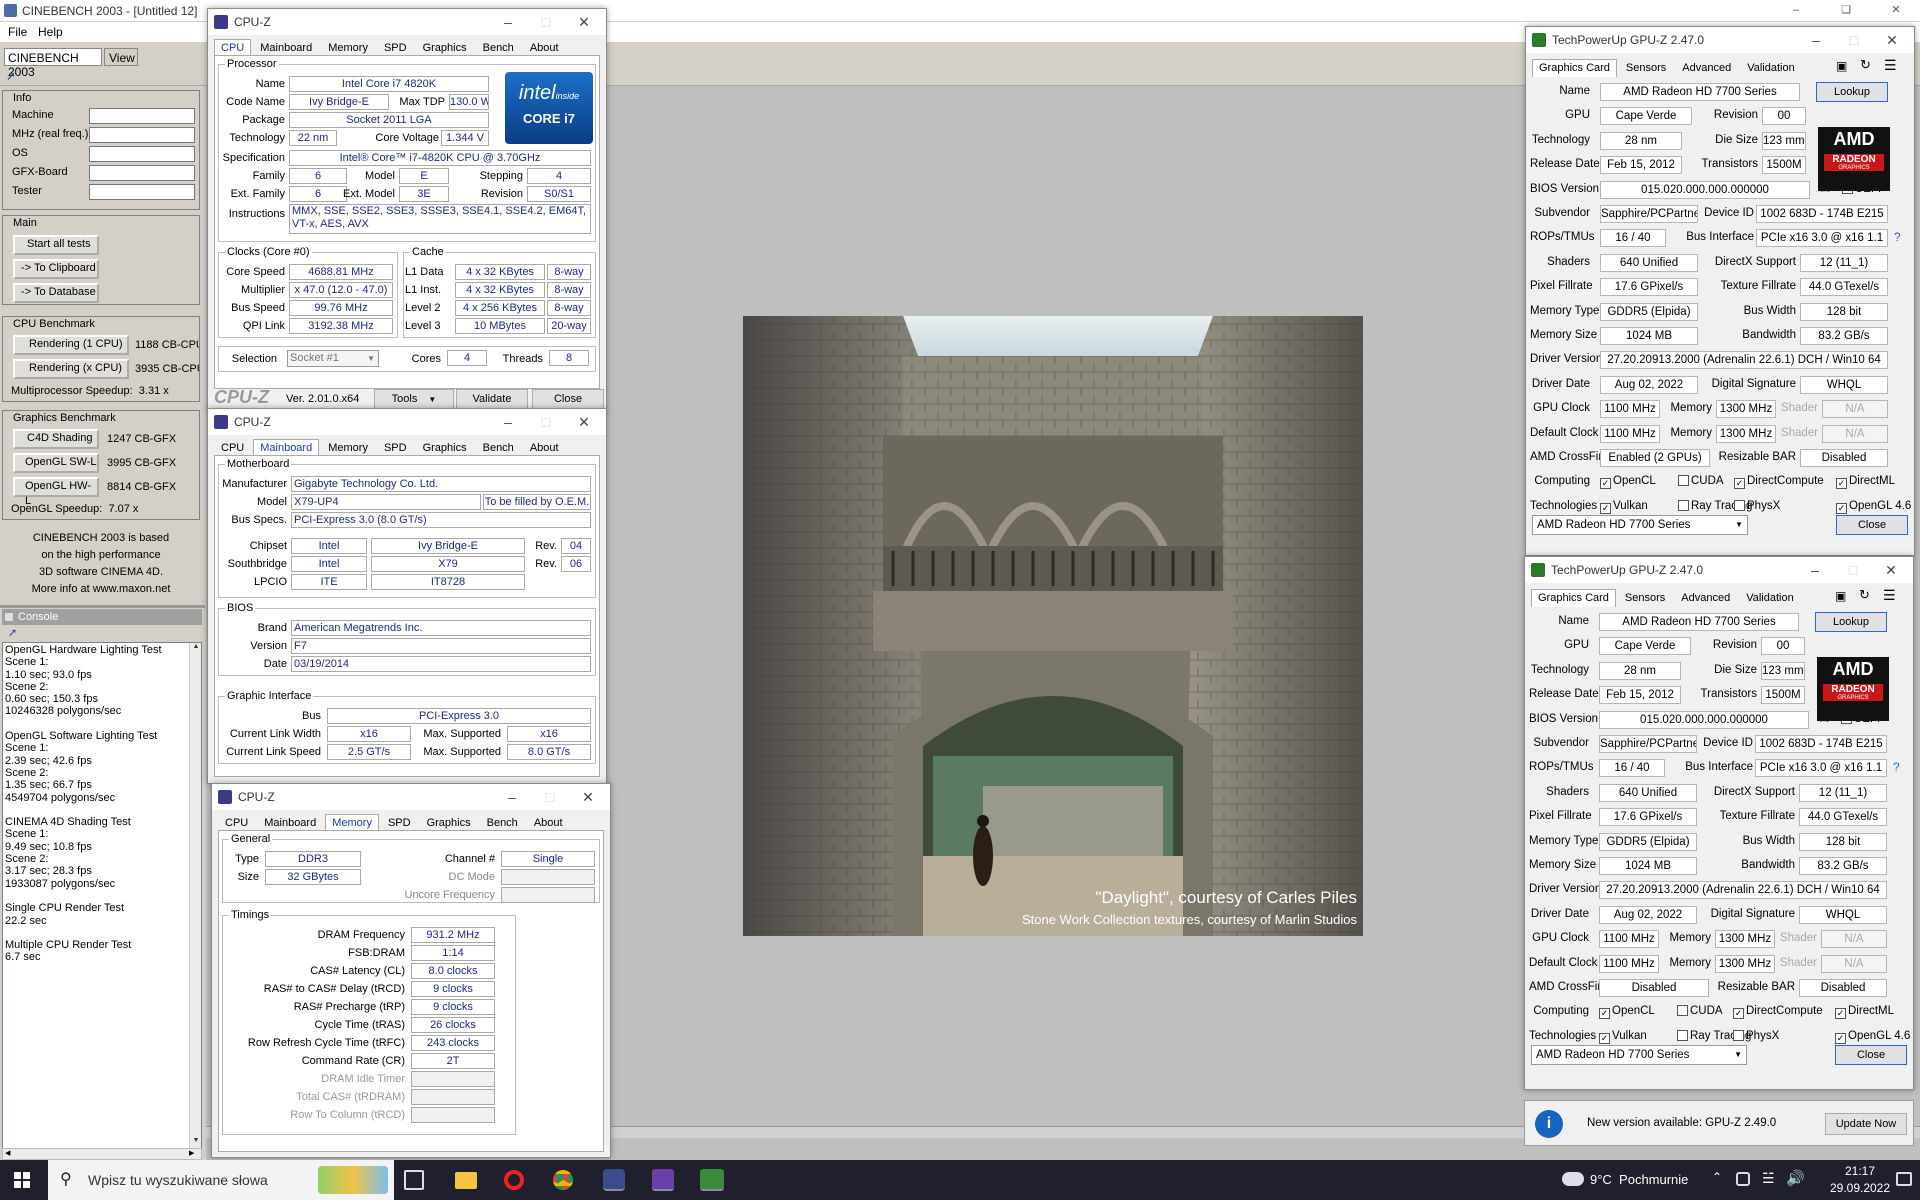  I want to click on to-database-button: -> To Database, so click(56, 293).